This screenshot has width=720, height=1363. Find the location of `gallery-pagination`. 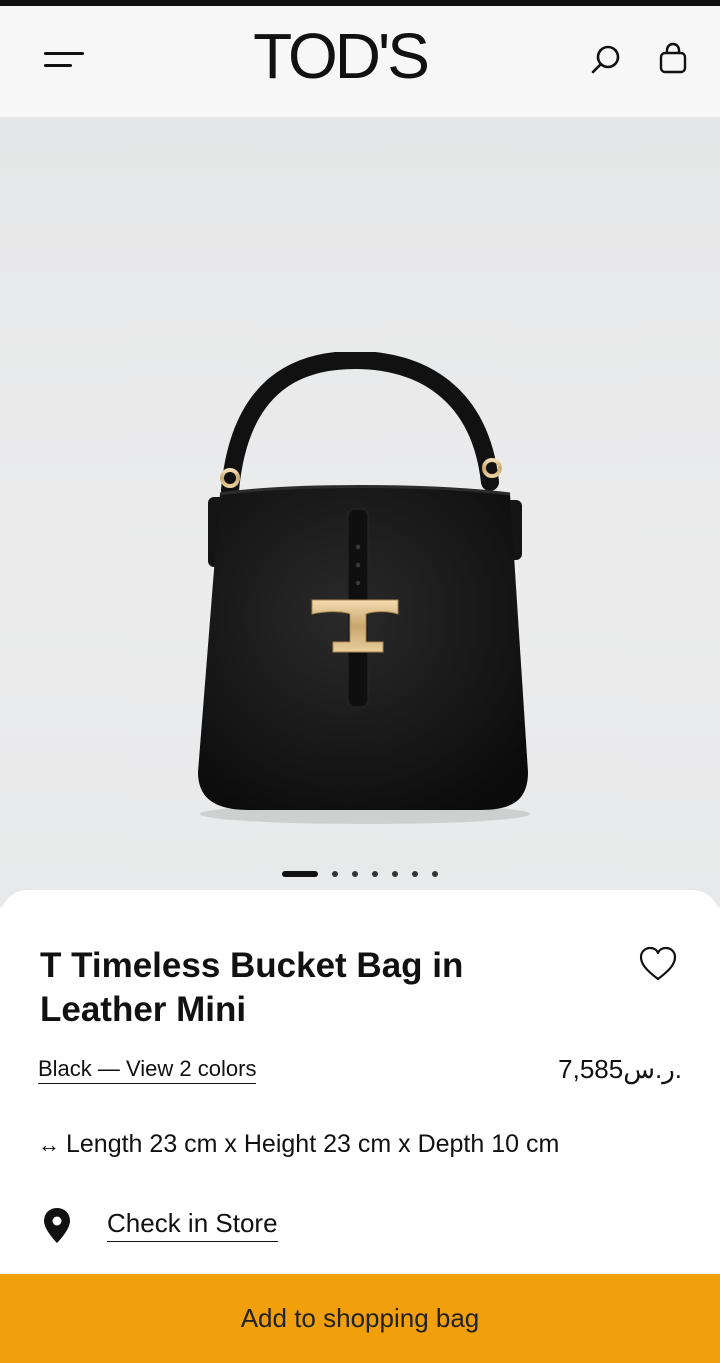

gallery-pagination is located at coordinates (360, 874).